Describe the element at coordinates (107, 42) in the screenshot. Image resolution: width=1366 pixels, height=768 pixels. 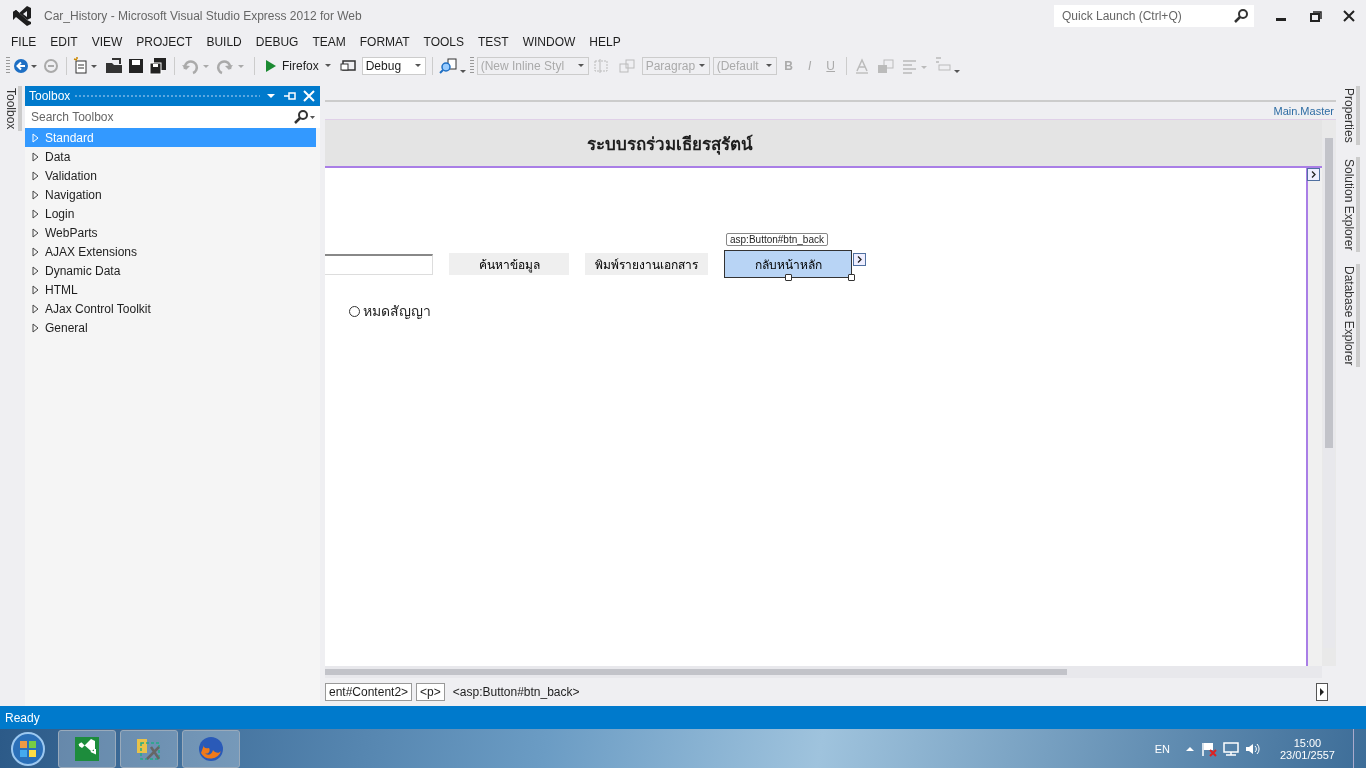
I see `menu-item: VIEW` at that location.